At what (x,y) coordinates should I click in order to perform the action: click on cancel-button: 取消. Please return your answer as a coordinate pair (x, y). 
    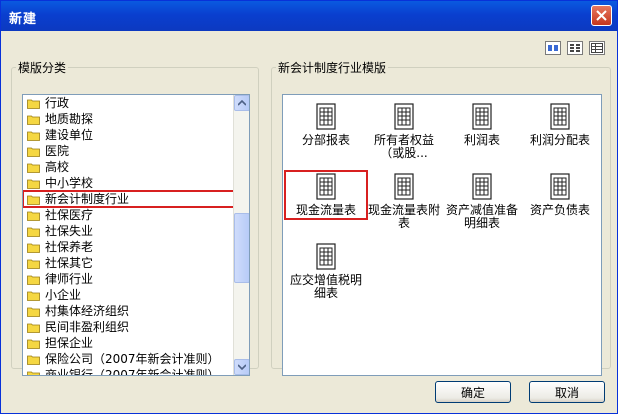
    Looking at the image, I should click on (567, 392).